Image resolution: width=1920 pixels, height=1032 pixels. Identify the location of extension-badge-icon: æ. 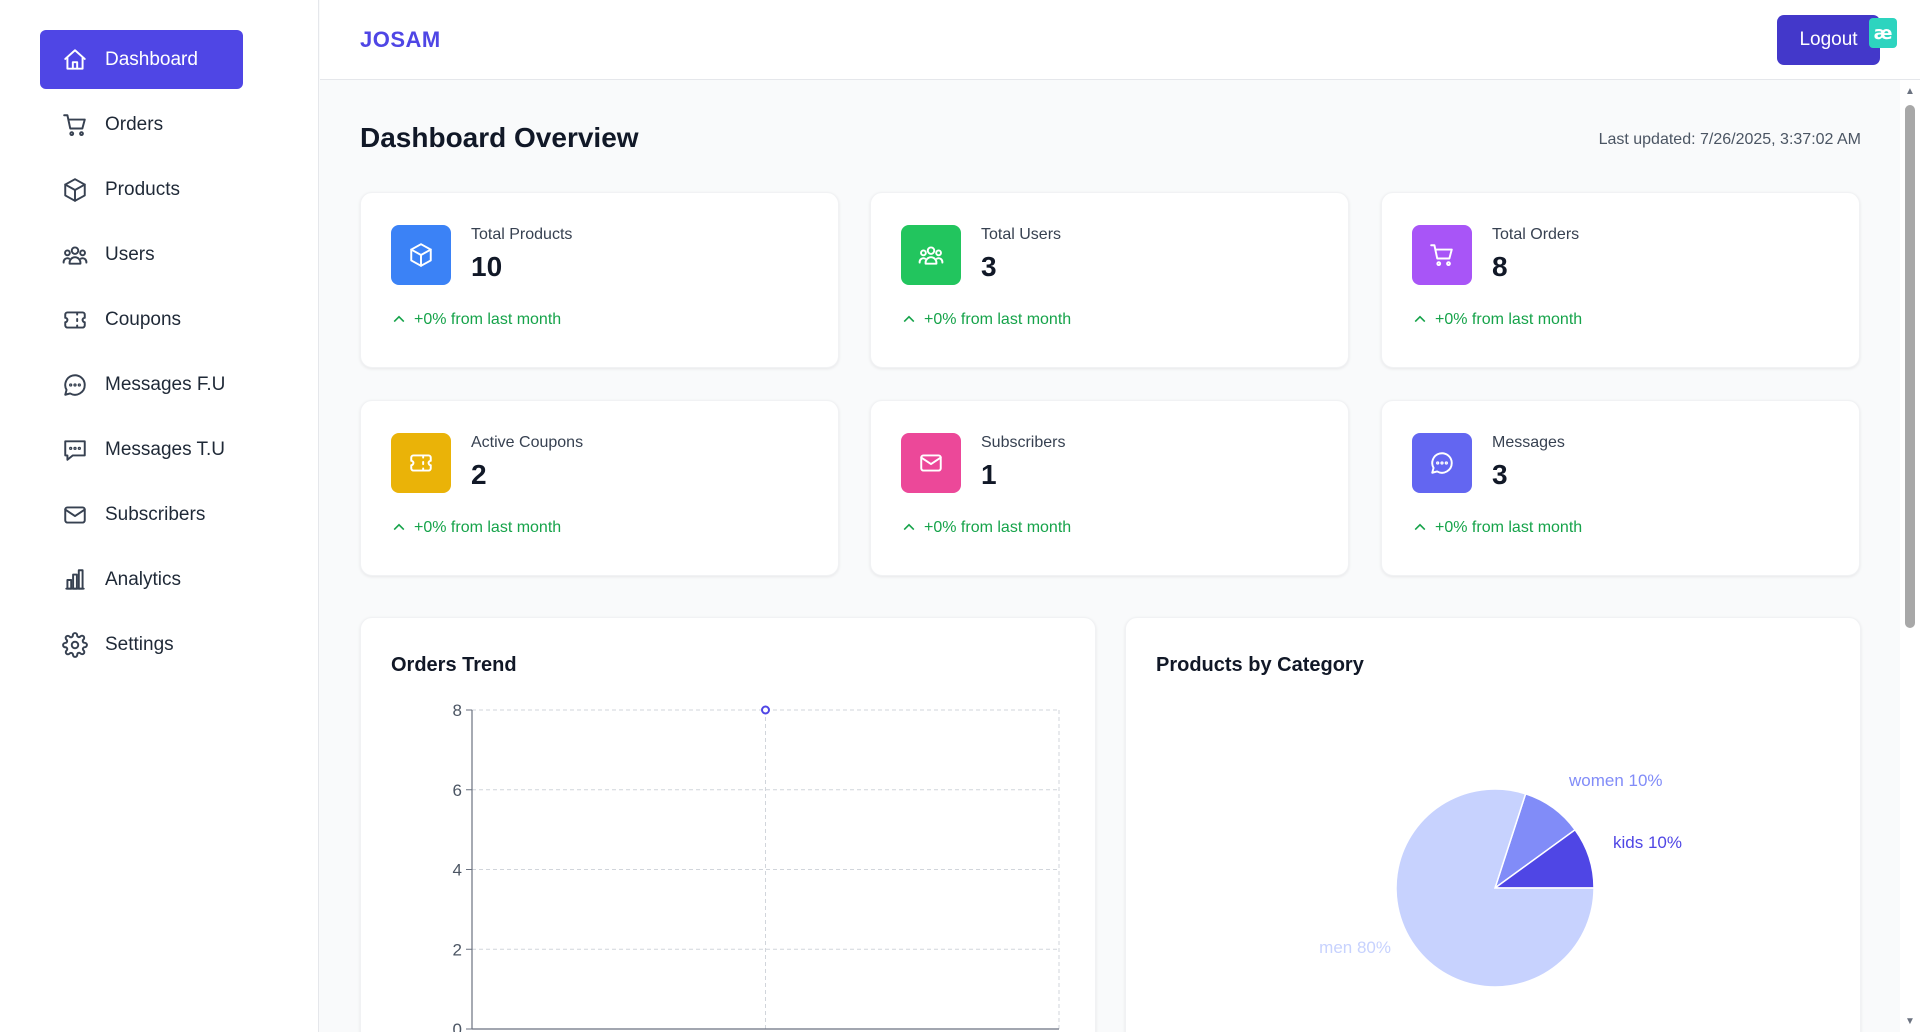
(1883, 33).